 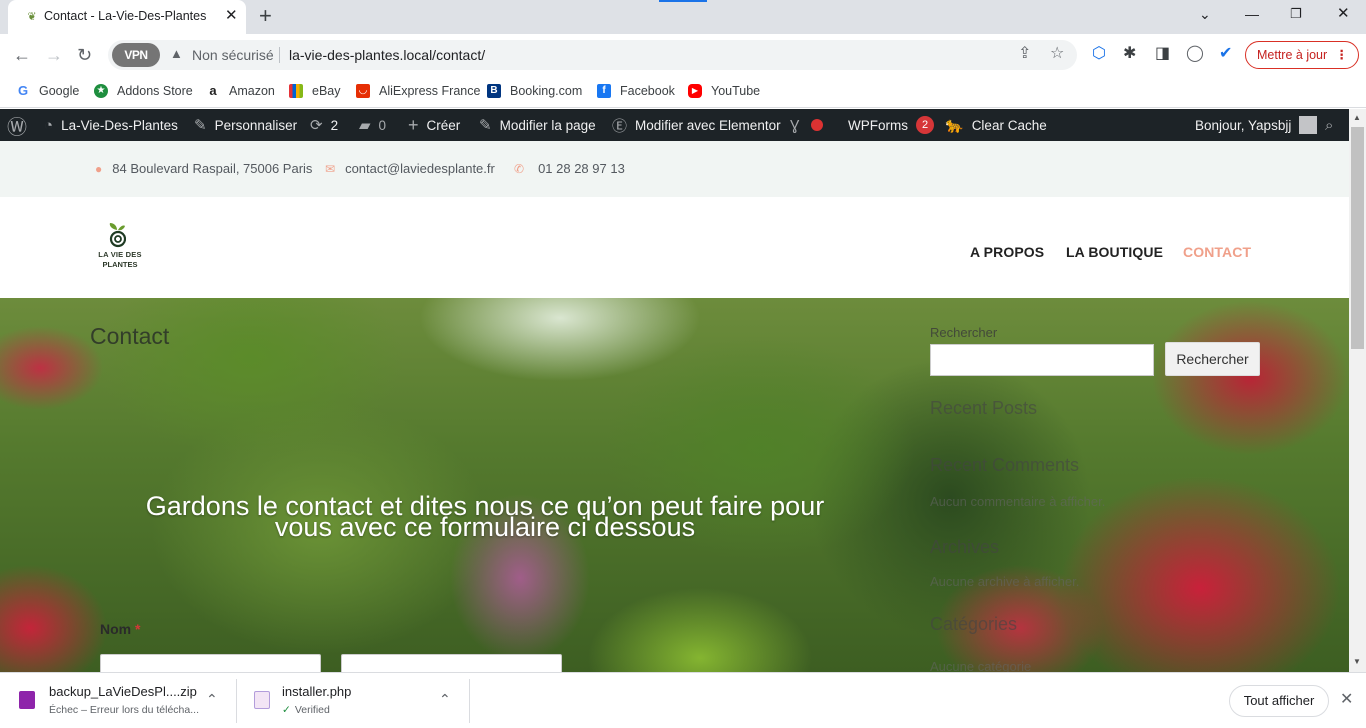 What do you see at coordinates (1129, 54) in the screenshot?
I see `extensions-puzzle-icon: ✱` at bounding box center [1129, 54].